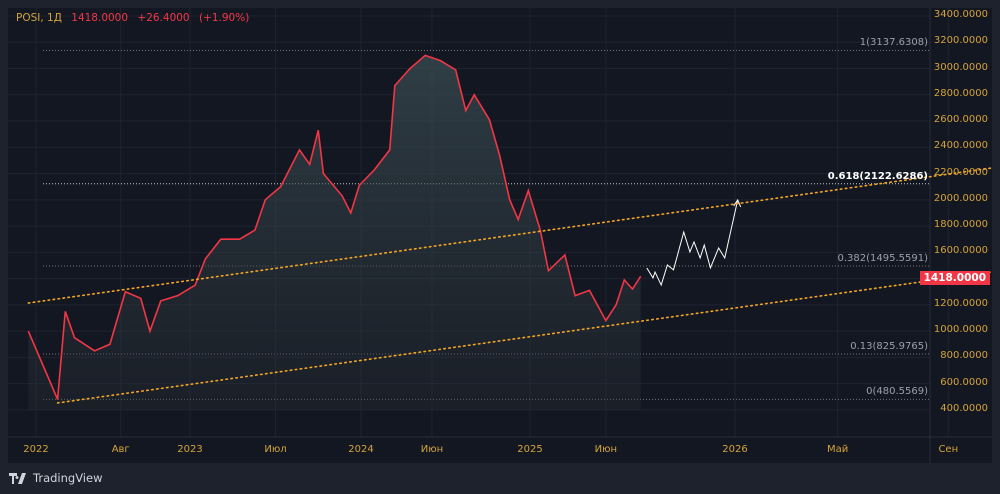 The height and width of the screenshot is (494, 1000). What do you see at coordinates (960, 330) in the screenshot?
I see `y-tick-label: 1000.0000` at bounding box center [960, 330].